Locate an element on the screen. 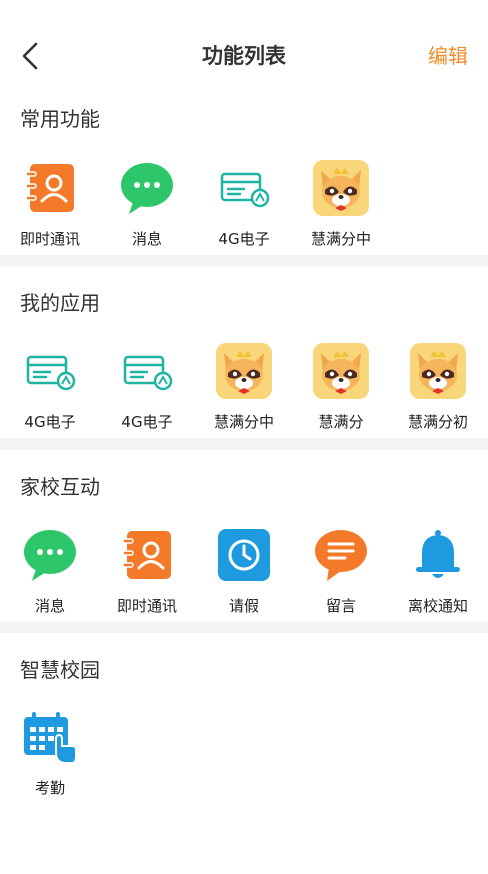 The width and height of the screenshot is (488, 874). edit-button: 编辑 is located at coordinates (448, 56).